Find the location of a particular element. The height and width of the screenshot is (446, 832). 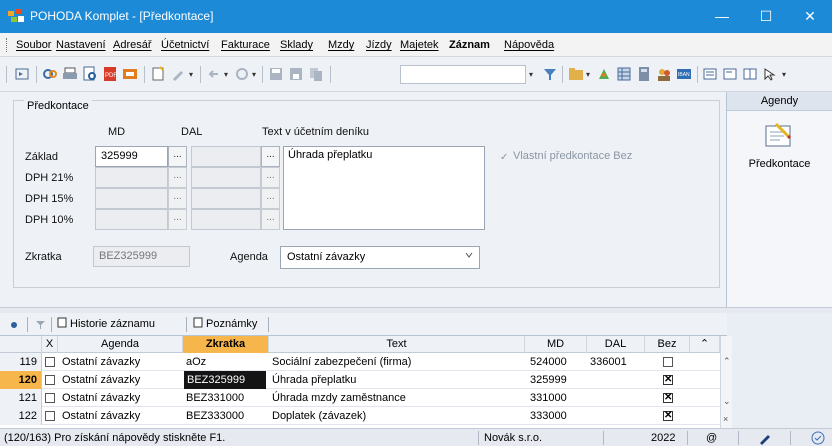

header-dal: DAL is located at coordinates (616, 344).